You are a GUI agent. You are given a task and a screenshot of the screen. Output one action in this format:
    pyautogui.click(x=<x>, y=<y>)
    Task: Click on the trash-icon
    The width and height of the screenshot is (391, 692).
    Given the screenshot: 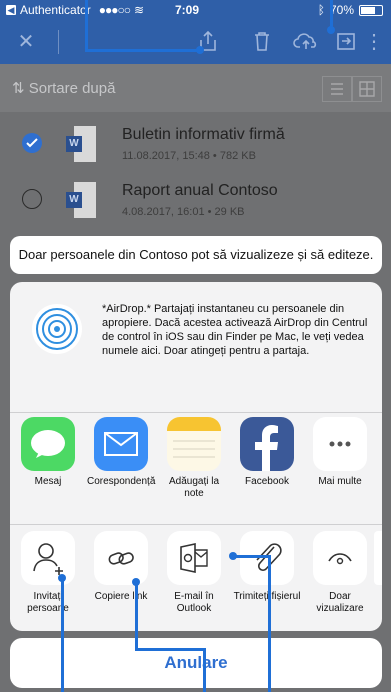 What is the action you would take?
    pyautogui.click(x=262, y=42)
    